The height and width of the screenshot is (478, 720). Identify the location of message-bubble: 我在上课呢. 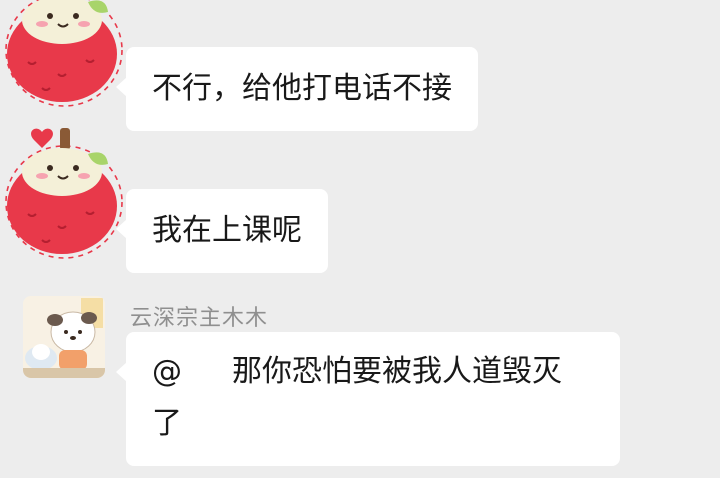
(222, 231).